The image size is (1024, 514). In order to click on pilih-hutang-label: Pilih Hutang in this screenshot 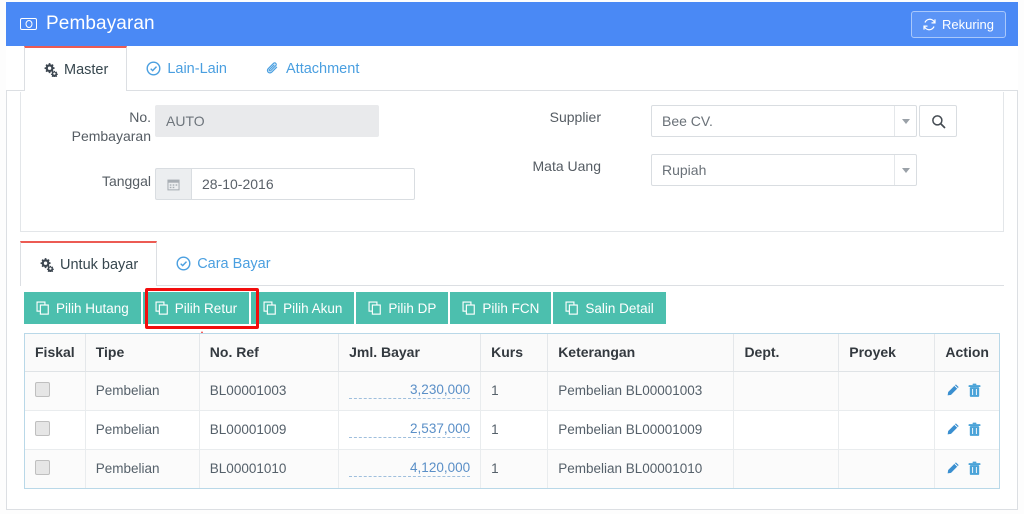, I will do `click(92, 308)`.